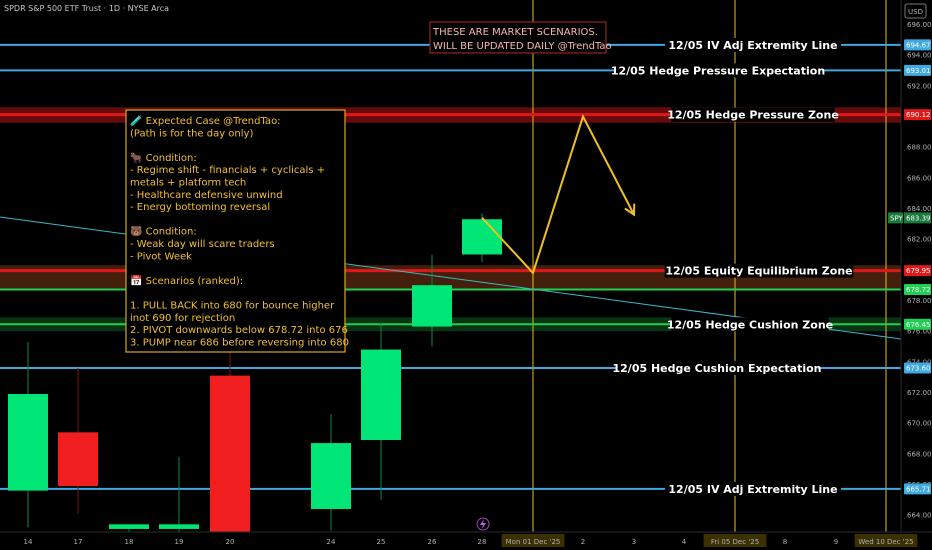 This screenshot has height=550, width=932. Describe the element at coordinates (182, 318) in the screenshot. I see `note-line: inot 690 for rejection` at that location.